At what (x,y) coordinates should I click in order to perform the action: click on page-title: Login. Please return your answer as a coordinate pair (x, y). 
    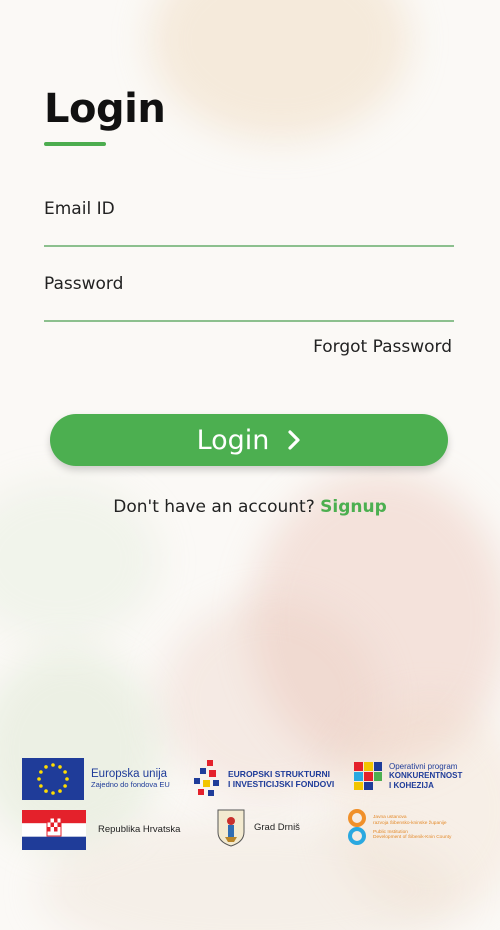
    Looking at the image, I should click on (105, 109).